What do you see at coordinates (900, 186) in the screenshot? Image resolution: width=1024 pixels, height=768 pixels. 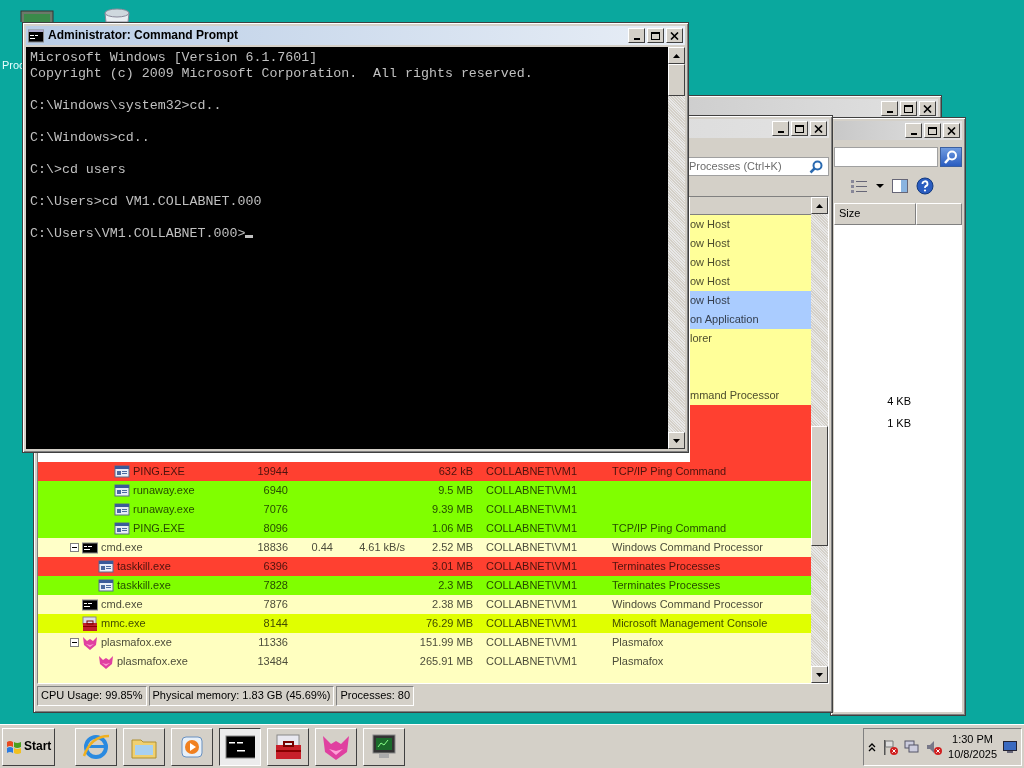 I see `preview-pane-button` at bounding box center [900, 186].